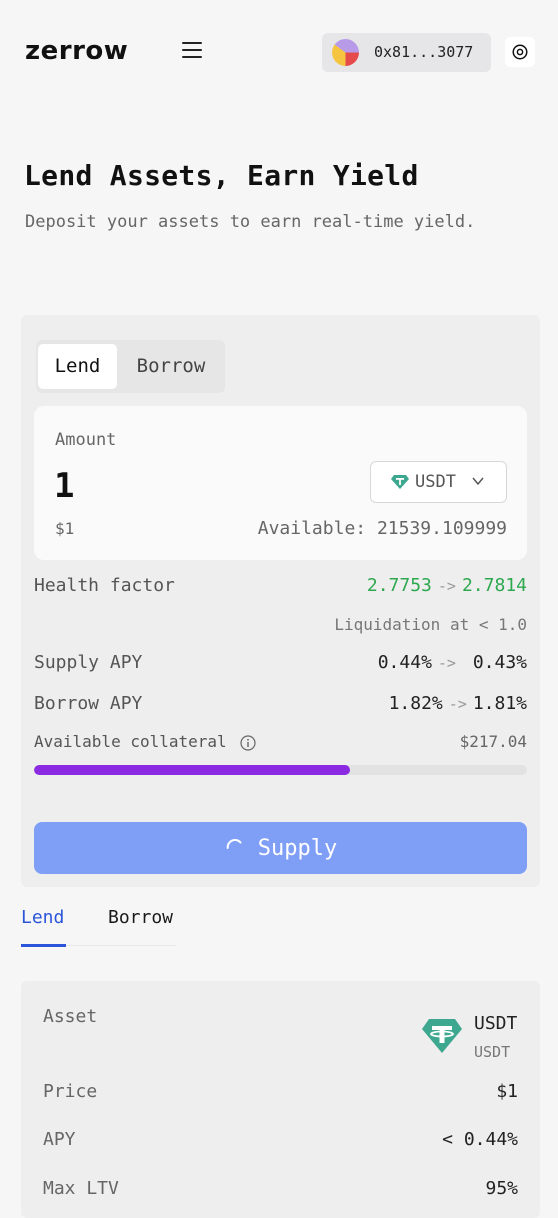  Describe the element at coordinates (279, 52) in the screenshot. I see `top-header: zerrow 0x81...3077` at that location.